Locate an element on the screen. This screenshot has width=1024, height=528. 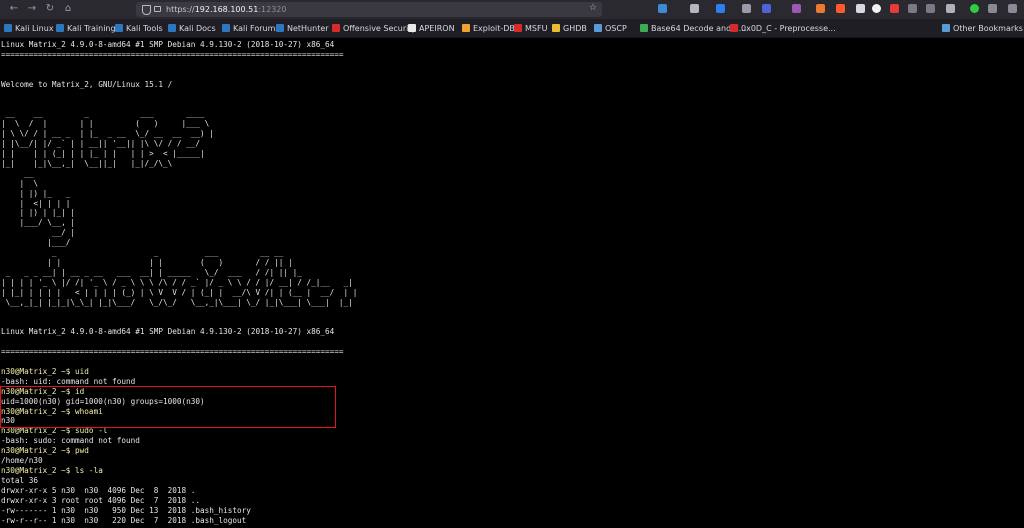
bookmark-label: Kali Training is located at coordinates (91, 28).